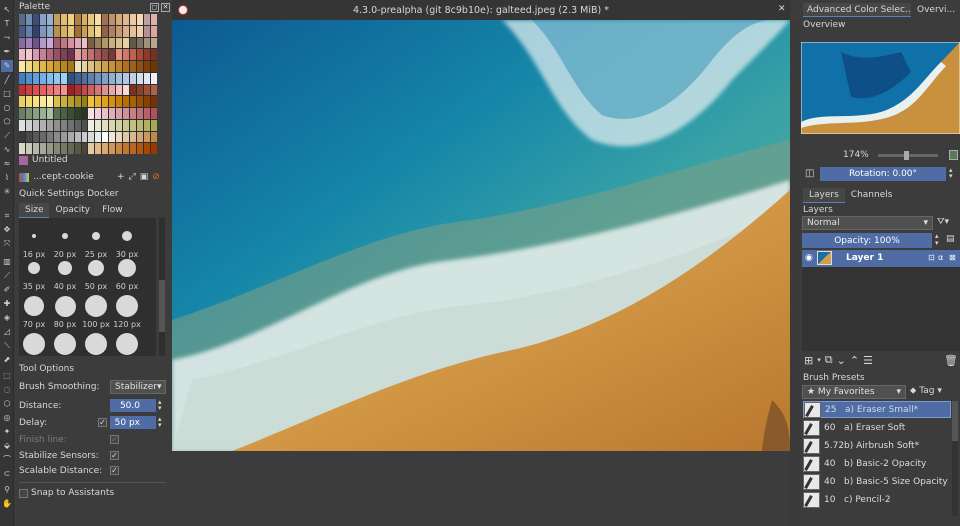  What do you see at coordinates (7, 490) in the screenshot?
I see `zoom-tool-icon: ⚲` at bounding box center [7, 490].